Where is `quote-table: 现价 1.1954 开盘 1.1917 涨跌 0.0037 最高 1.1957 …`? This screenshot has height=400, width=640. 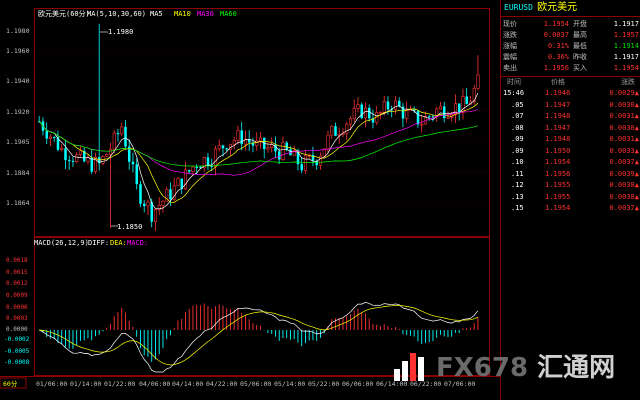
quote-table: 现价 1.1954 开盘 1.1917 涨跌 0.0037 最高 1.1957 … is located at coordinates (570, 47).